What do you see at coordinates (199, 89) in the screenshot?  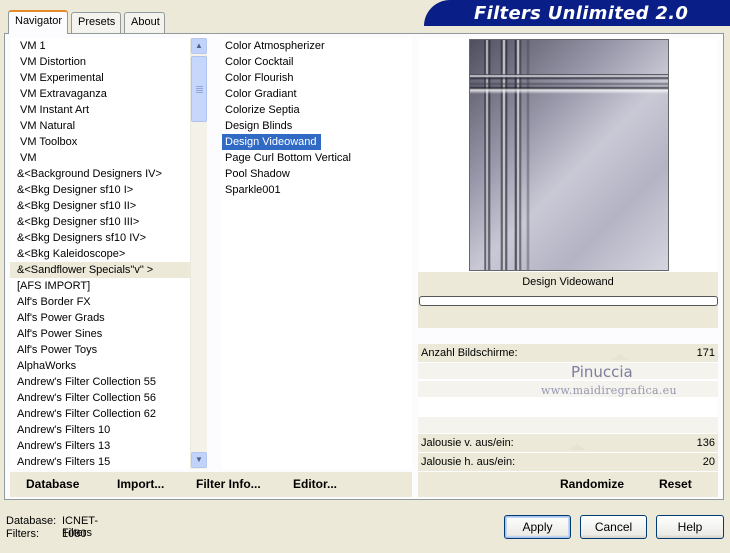 I see `scroll-thumb` at bounding box center [199, 89].